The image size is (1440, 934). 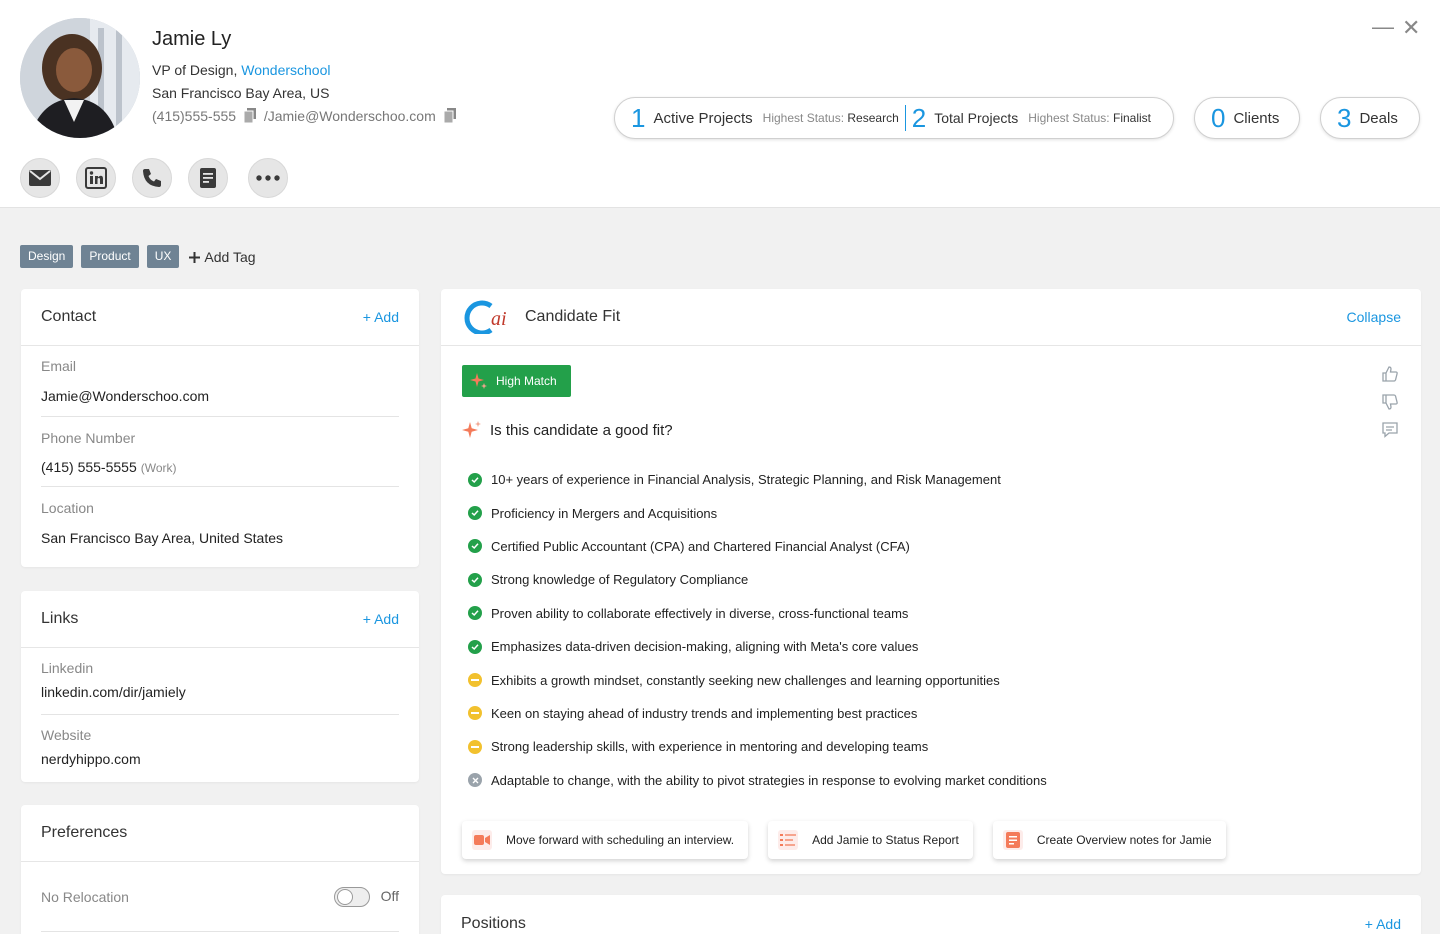 What do you see at coordinates (1411, 28) in the screenshot?
I see `close-button: ✕` at bounding box center [1411, 28].